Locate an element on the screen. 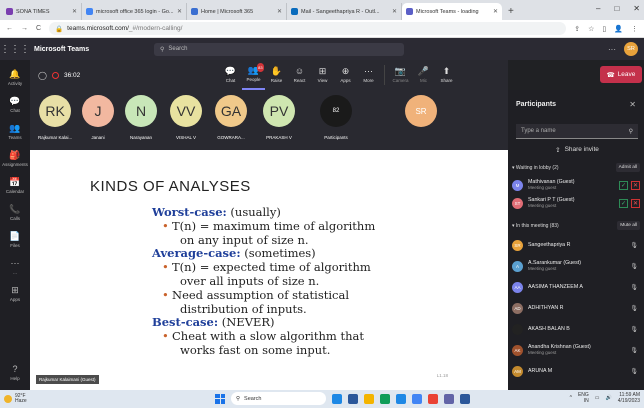  share-page-icon: ⇪ is located at coordinates (577, 29).